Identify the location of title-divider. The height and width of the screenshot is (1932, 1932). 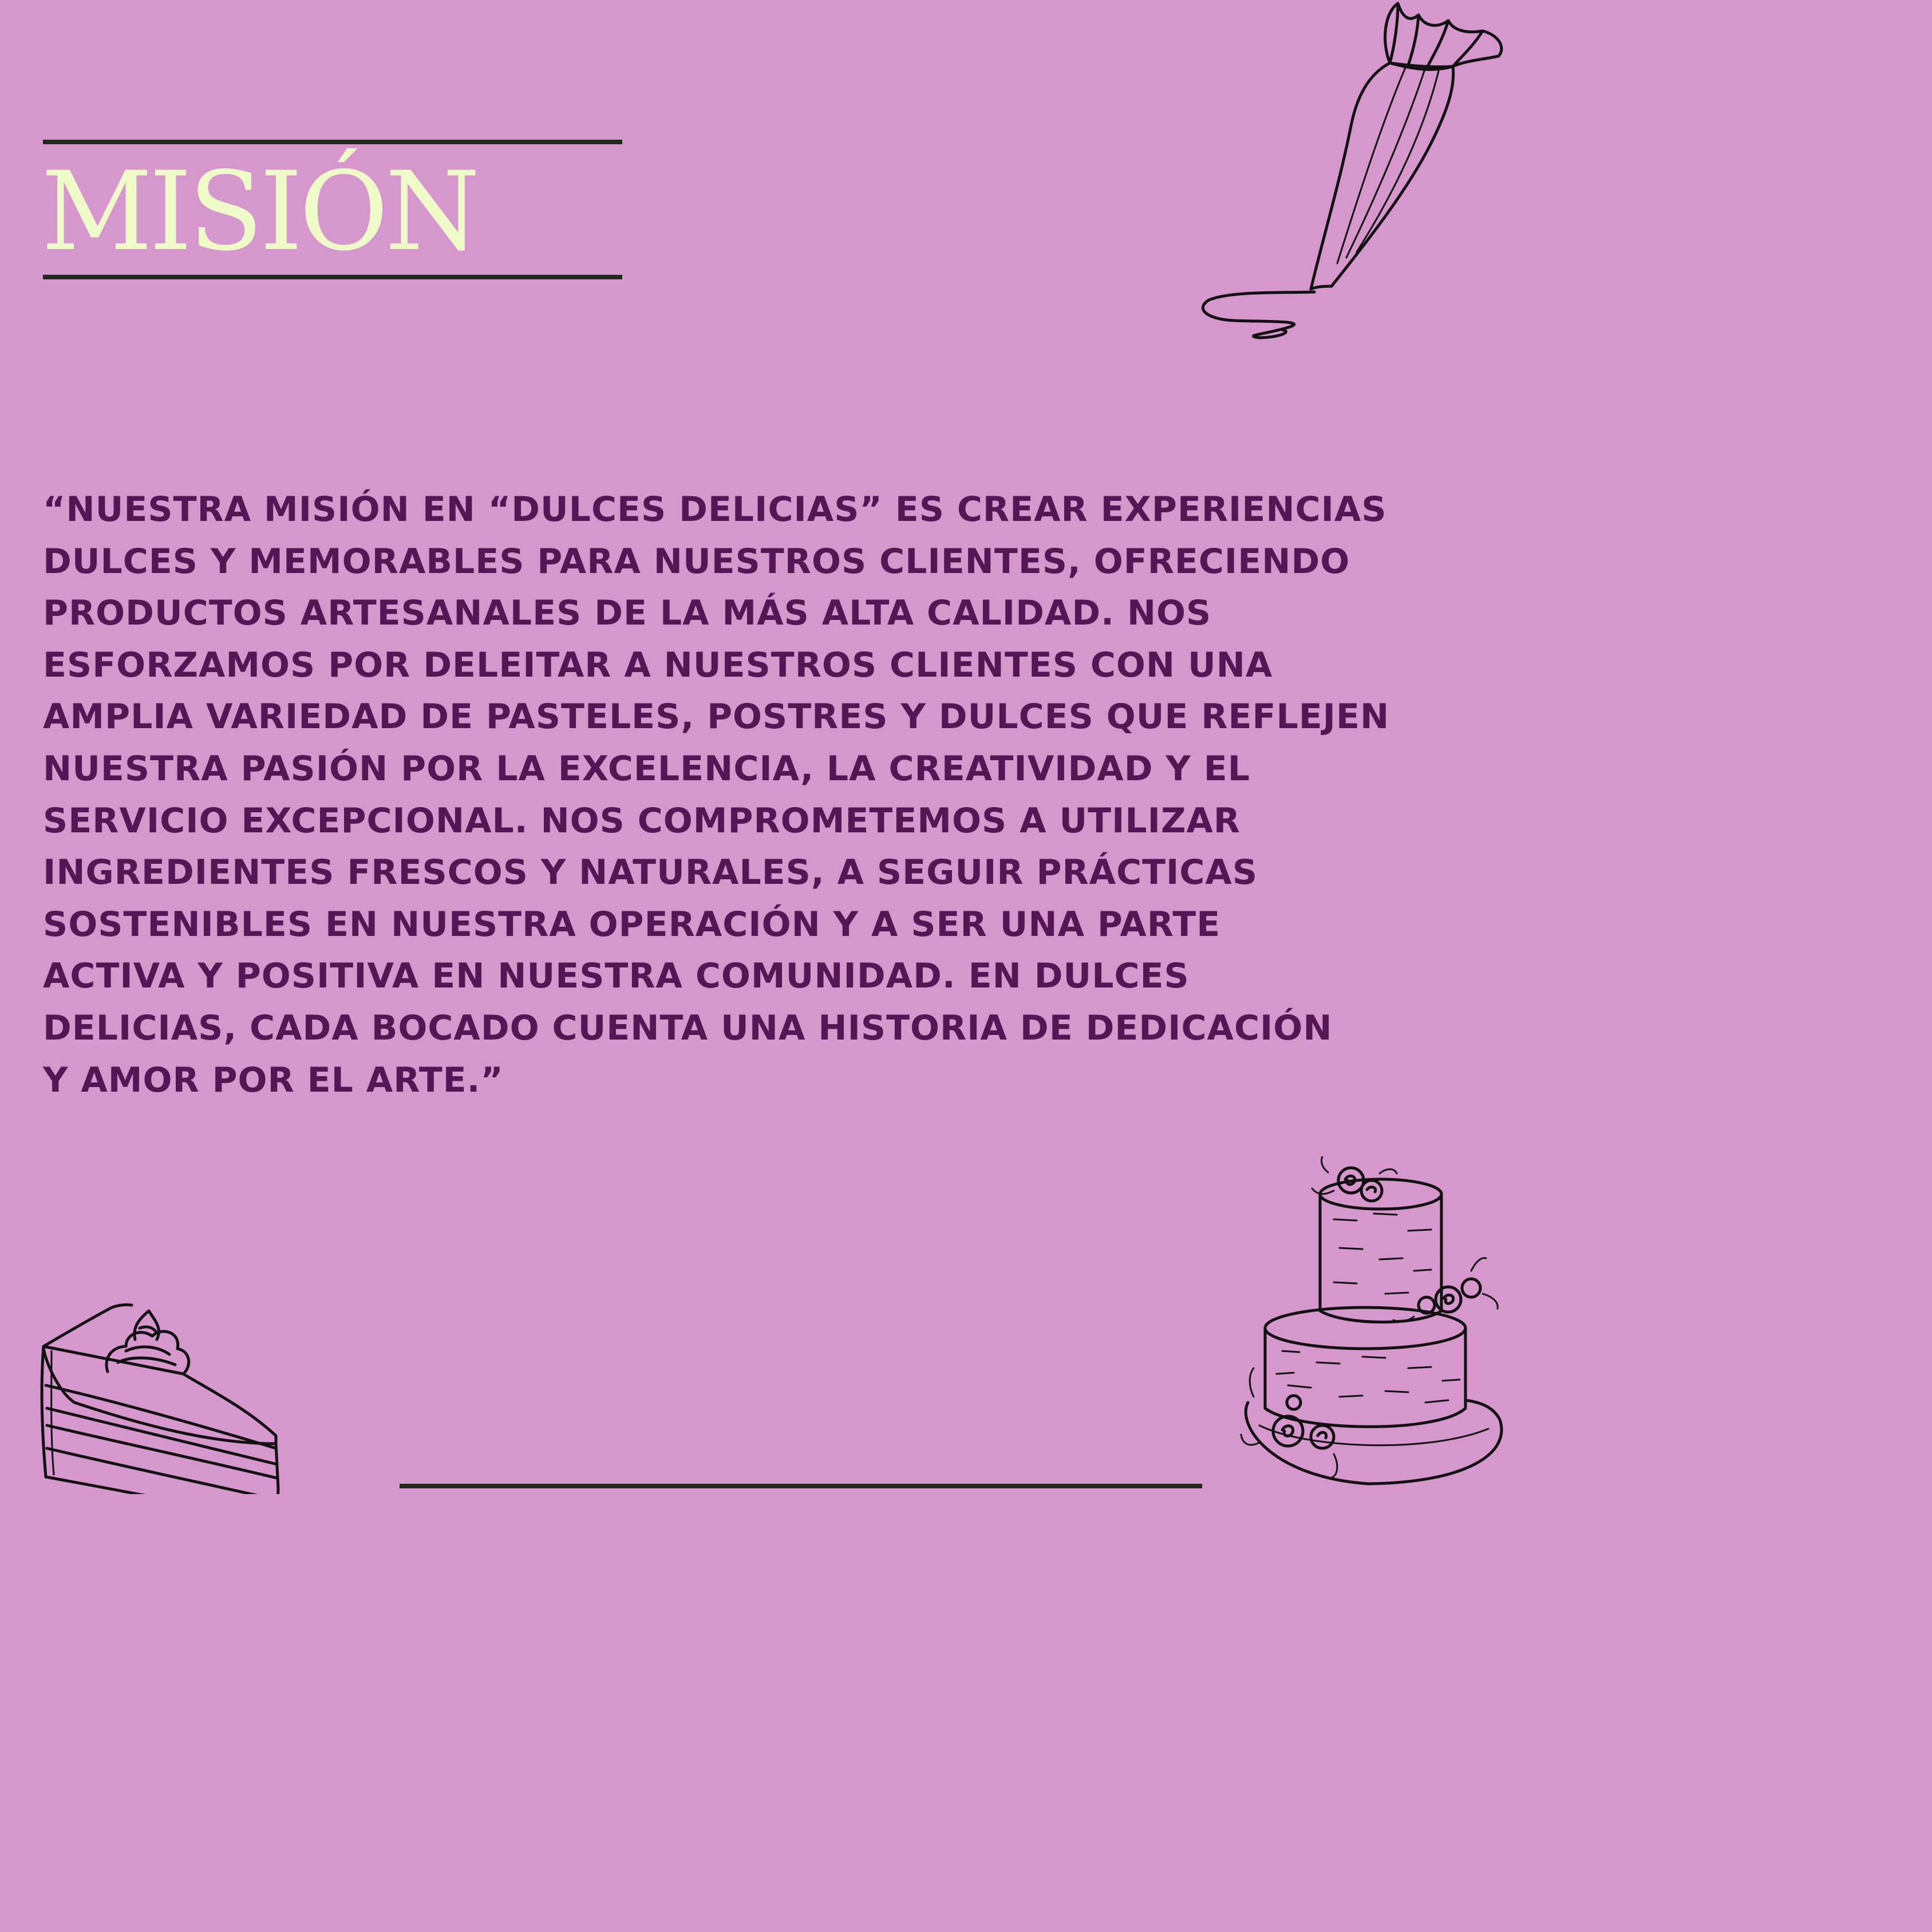
(332, 277).